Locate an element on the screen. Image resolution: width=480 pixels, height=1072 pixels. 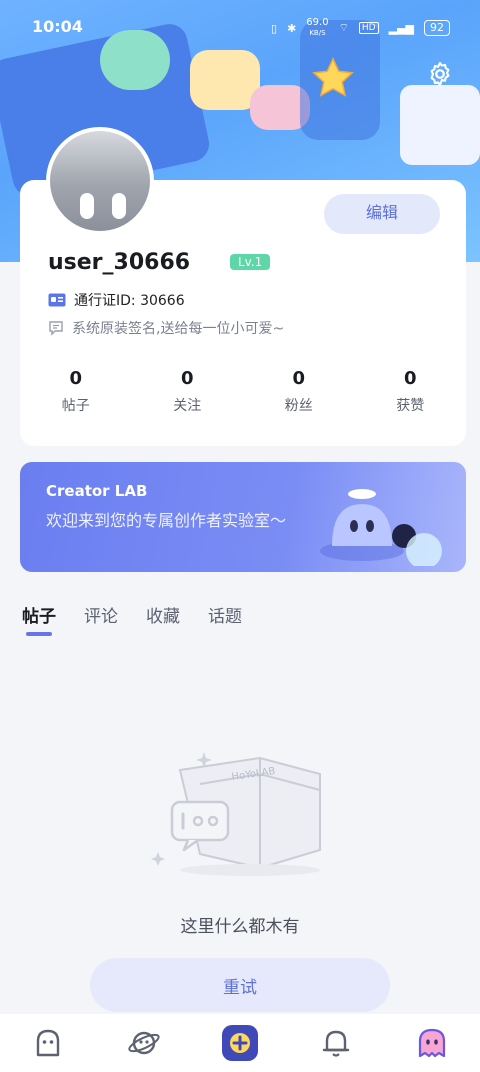
tab-comments: 评论 is located at coordinates (101, 614).